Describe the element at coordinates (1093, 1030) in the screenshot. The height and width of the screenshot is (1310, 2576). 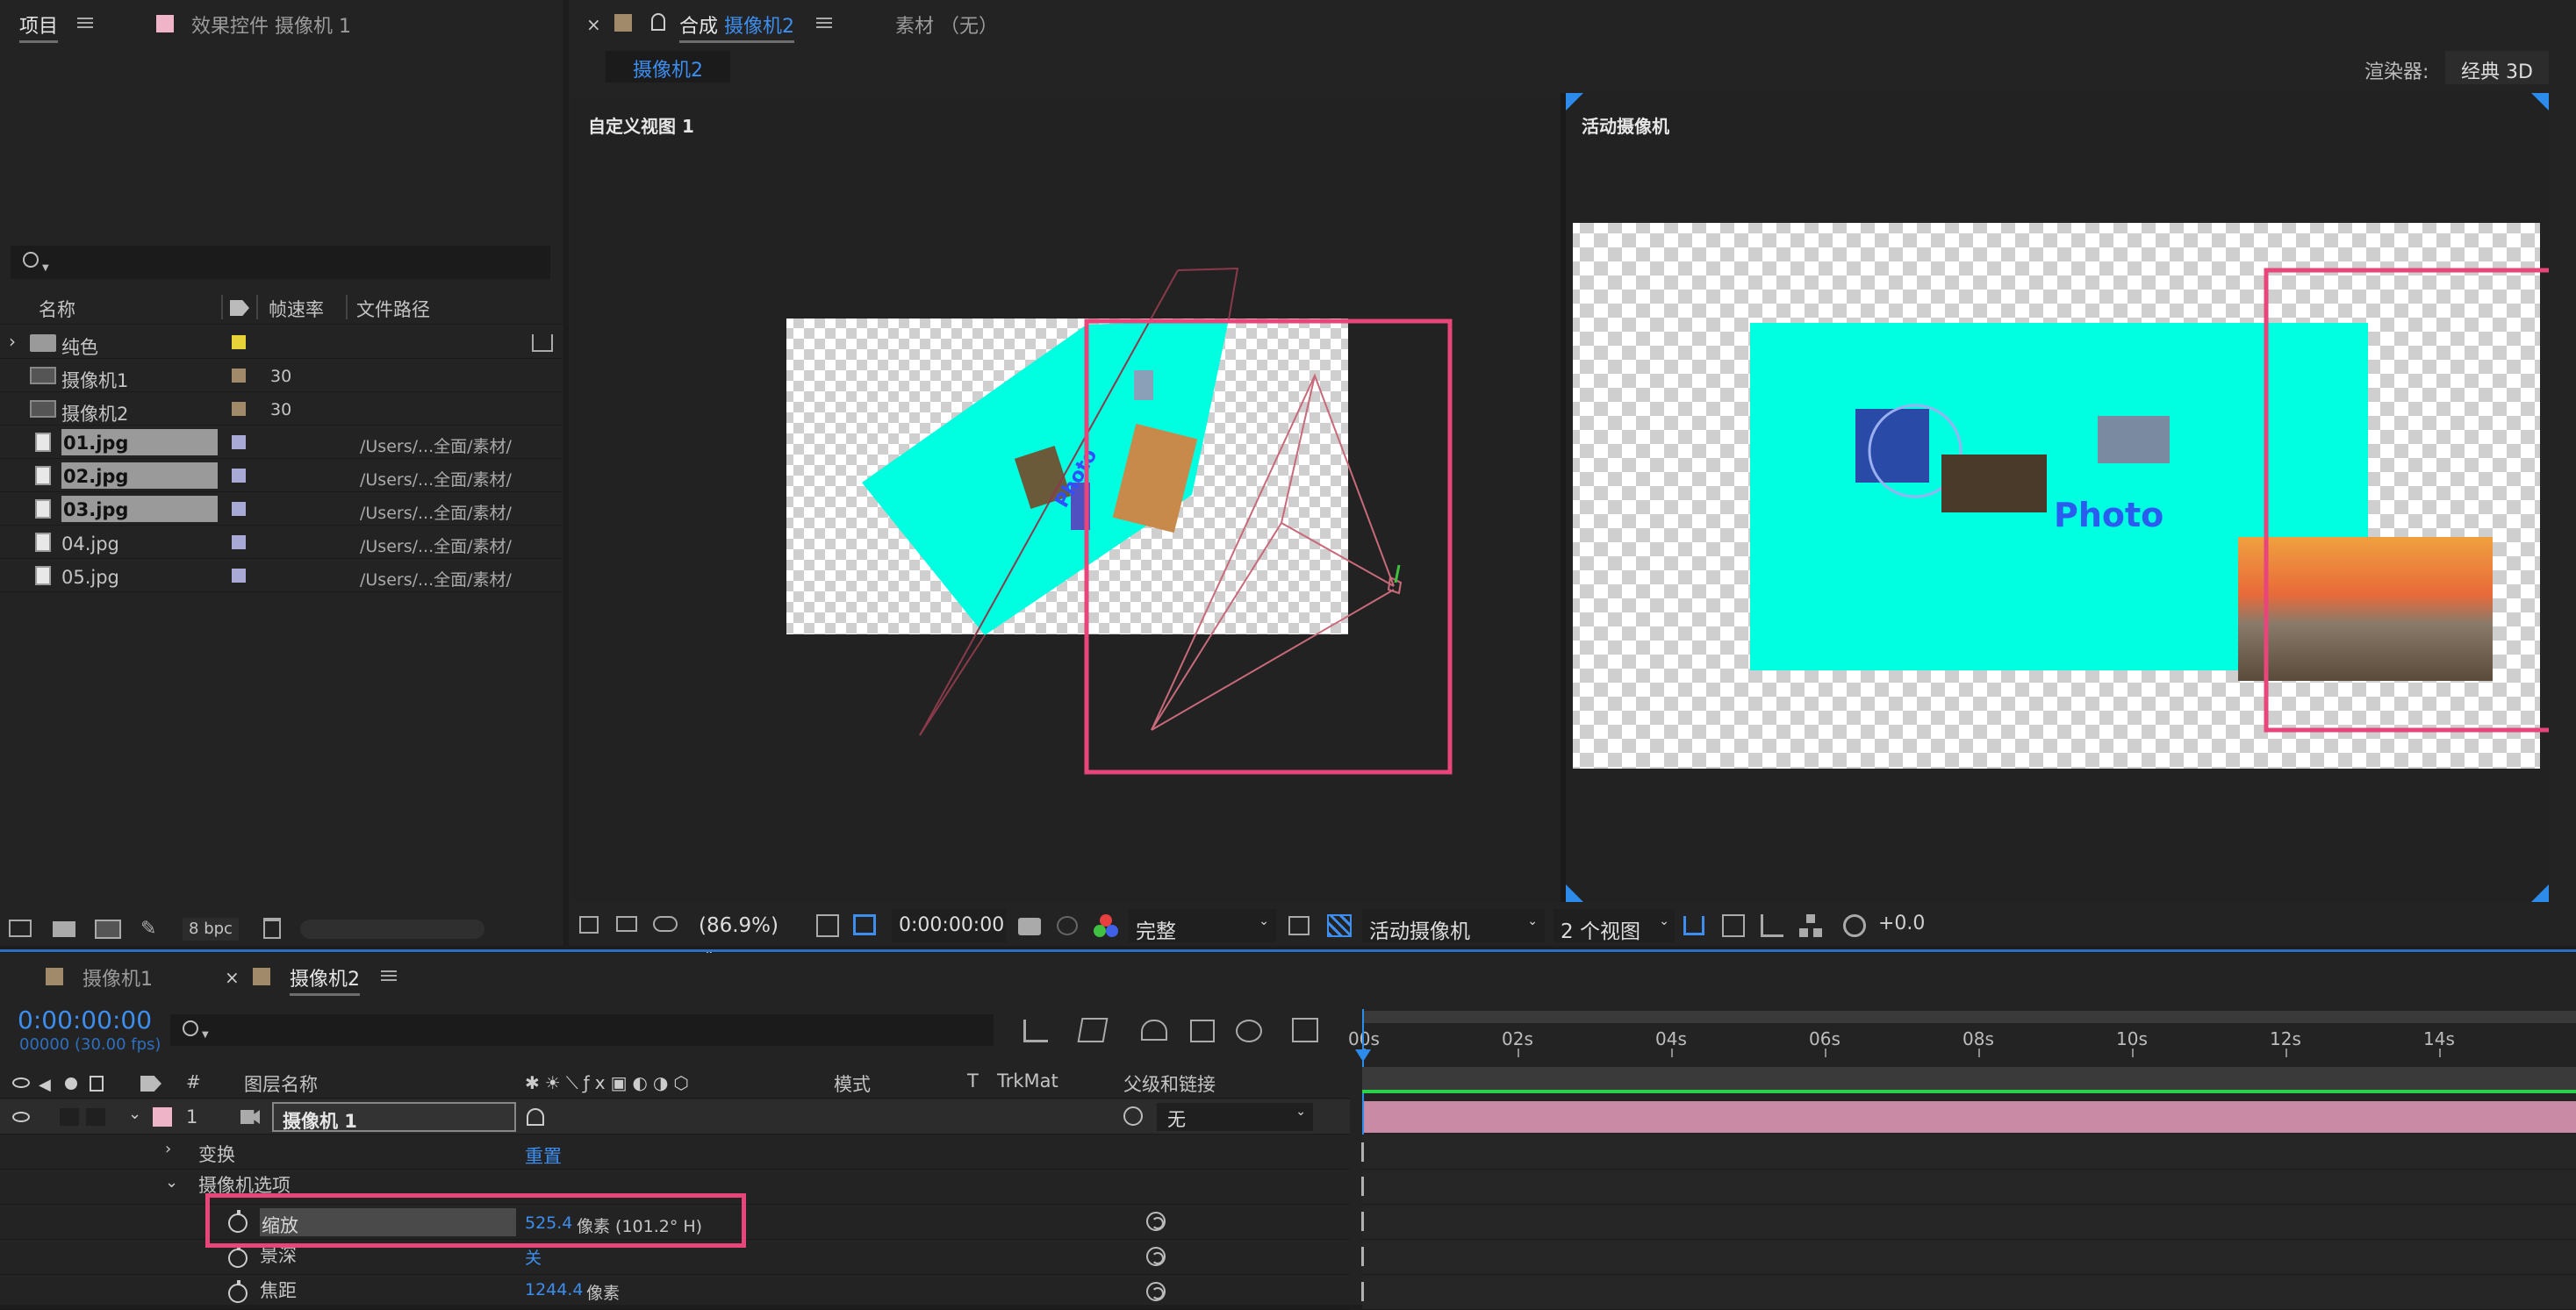
I see `draft-3d-icon` at that location.